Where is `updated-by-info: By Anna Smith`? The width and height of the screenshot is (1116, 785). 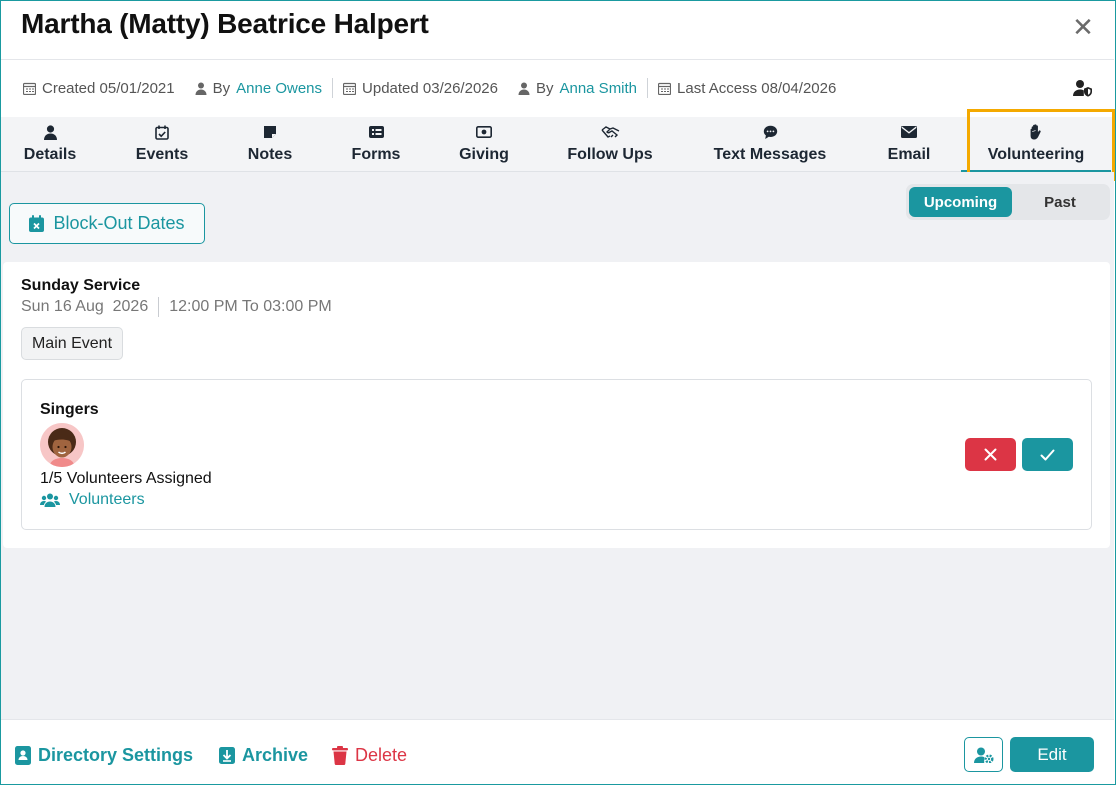
updated-by-info: By Anna Smith is located at coordinates (577, 88).